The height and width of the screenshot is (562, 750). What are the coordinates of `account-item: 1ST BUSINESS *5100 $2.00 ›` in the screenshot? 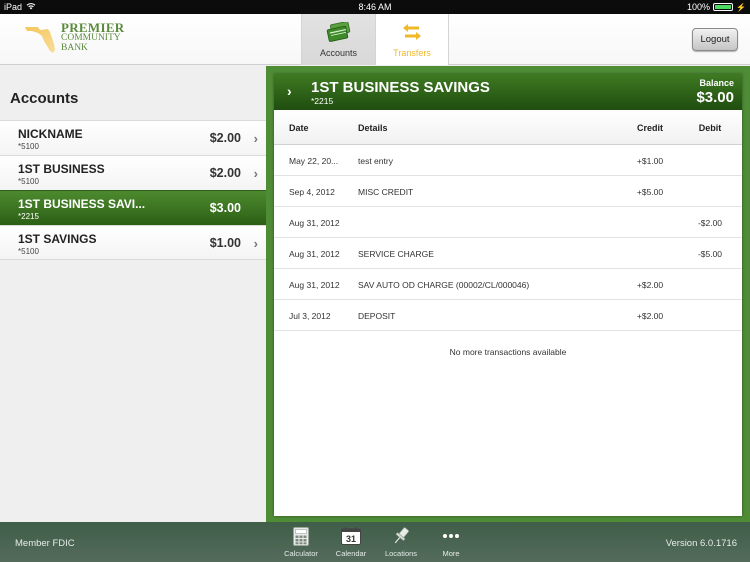 It's located at (133, 172).